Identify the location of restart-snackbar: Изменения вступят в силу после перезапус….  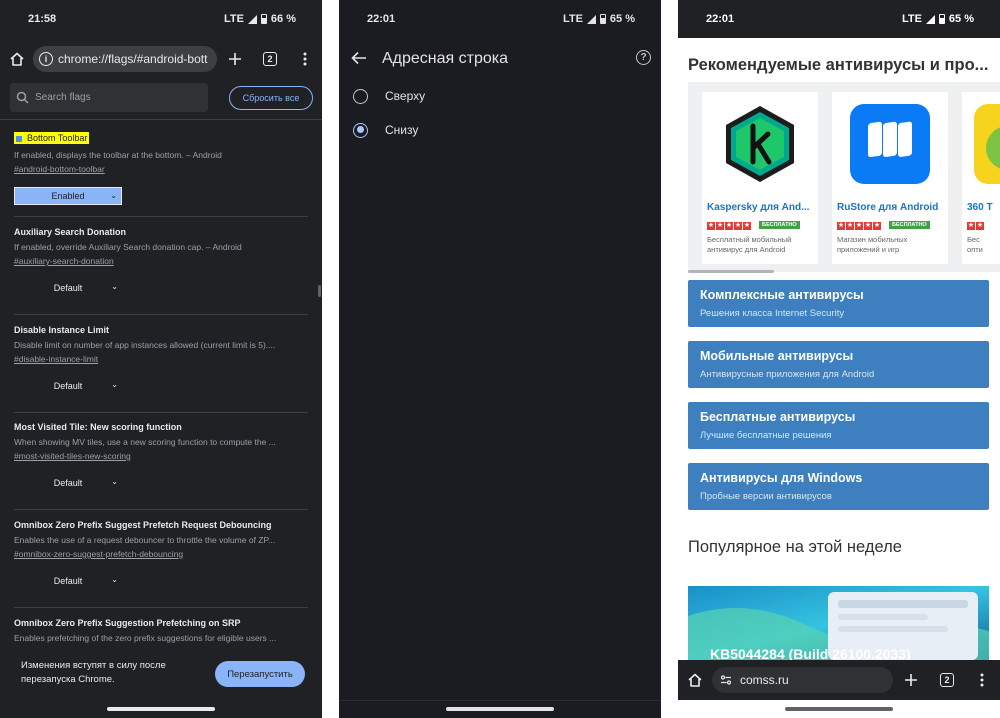
(161, 675).